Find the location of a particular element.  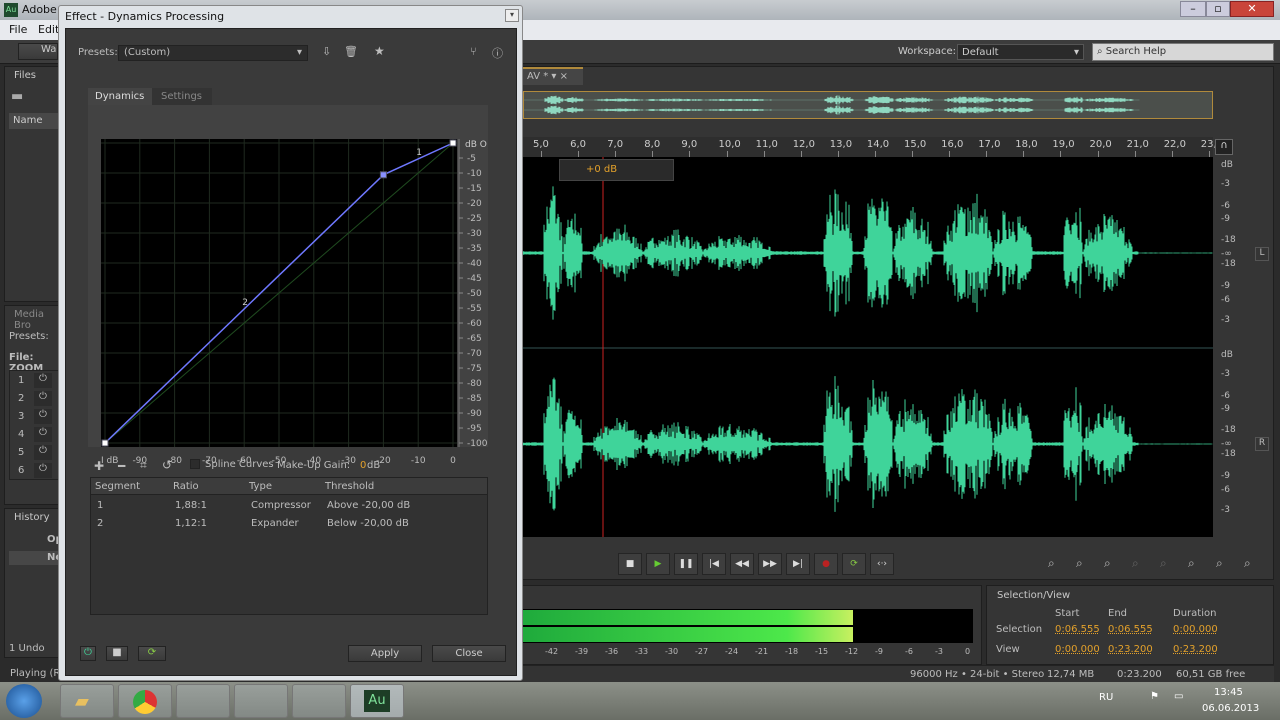

maximize-button: ▫ is located at coordinates (1218, 9).